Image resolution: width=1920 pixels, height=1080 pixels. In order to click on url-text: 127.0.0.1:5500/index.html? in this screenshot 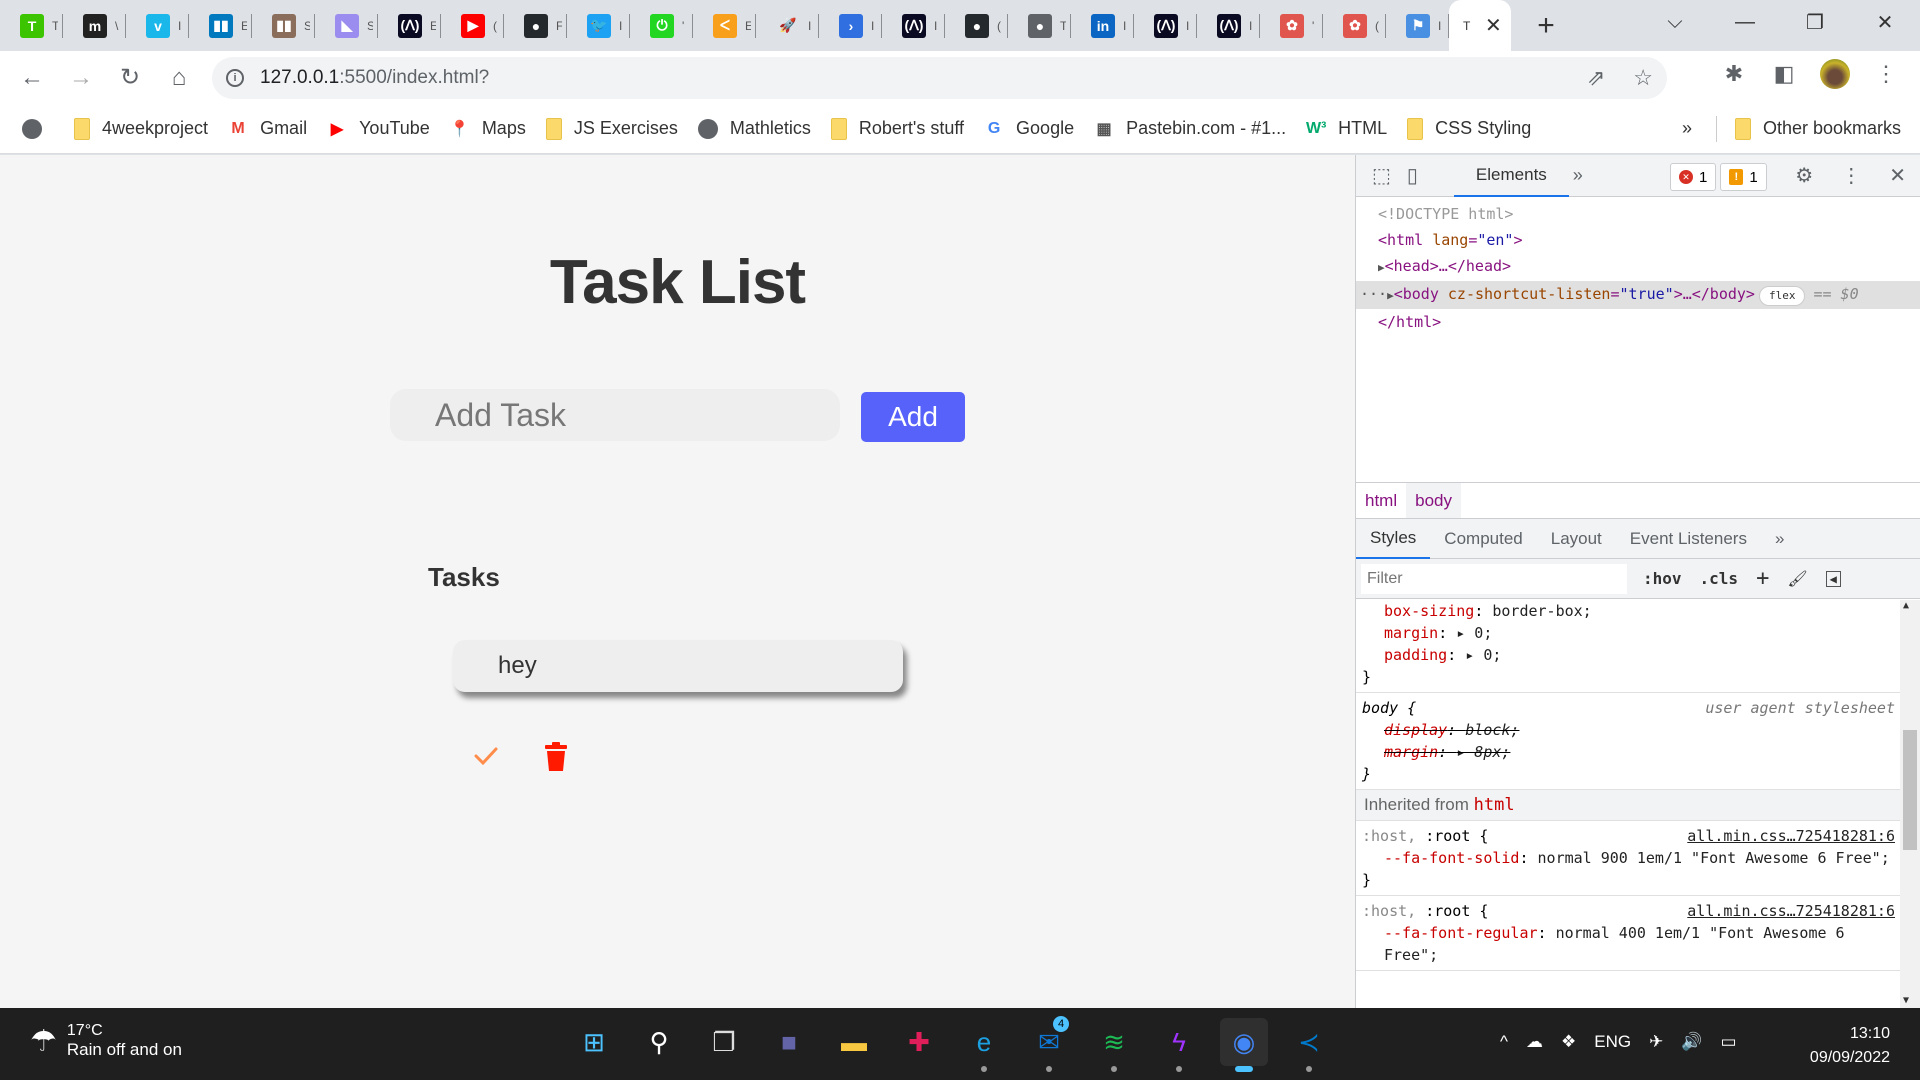, I will do `click(374, 78)`.